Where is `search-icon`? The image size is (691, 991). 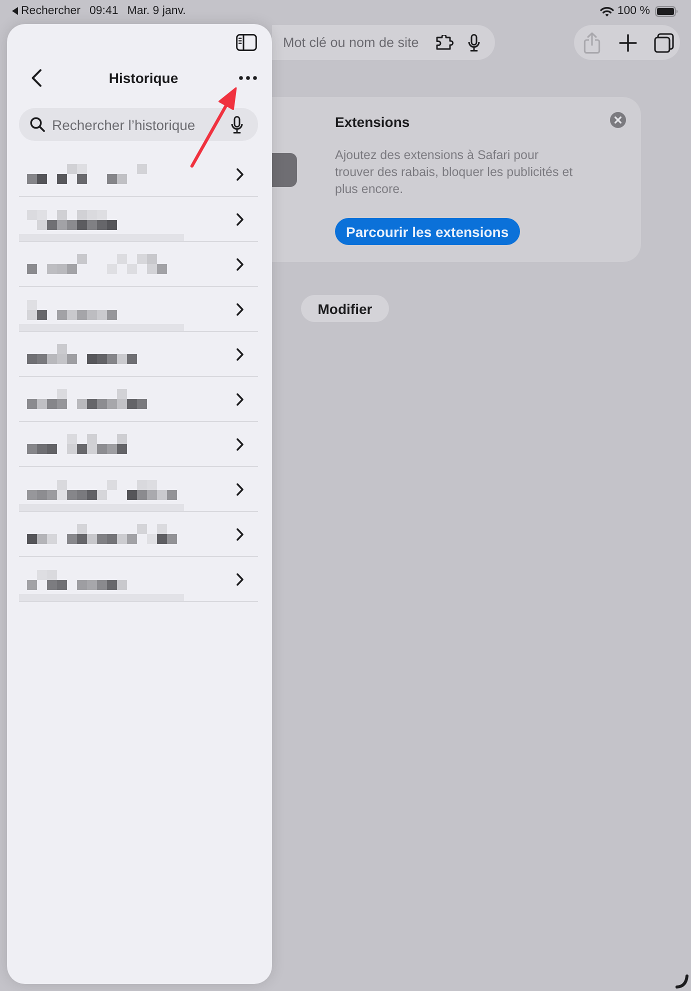
search-icon is located at coordinates (37, 124).